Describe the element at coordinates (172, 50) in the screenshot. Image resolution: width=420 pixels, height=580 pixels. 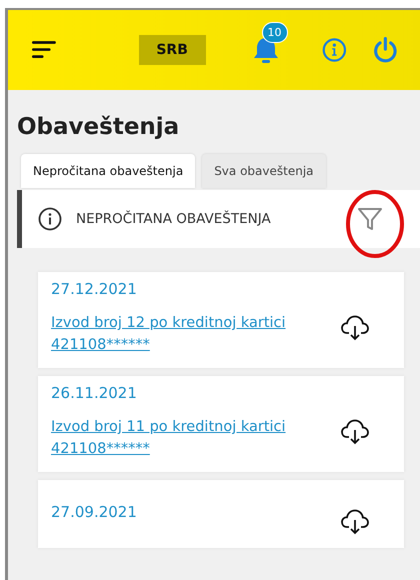
I see `language-button: SRB` at that location.